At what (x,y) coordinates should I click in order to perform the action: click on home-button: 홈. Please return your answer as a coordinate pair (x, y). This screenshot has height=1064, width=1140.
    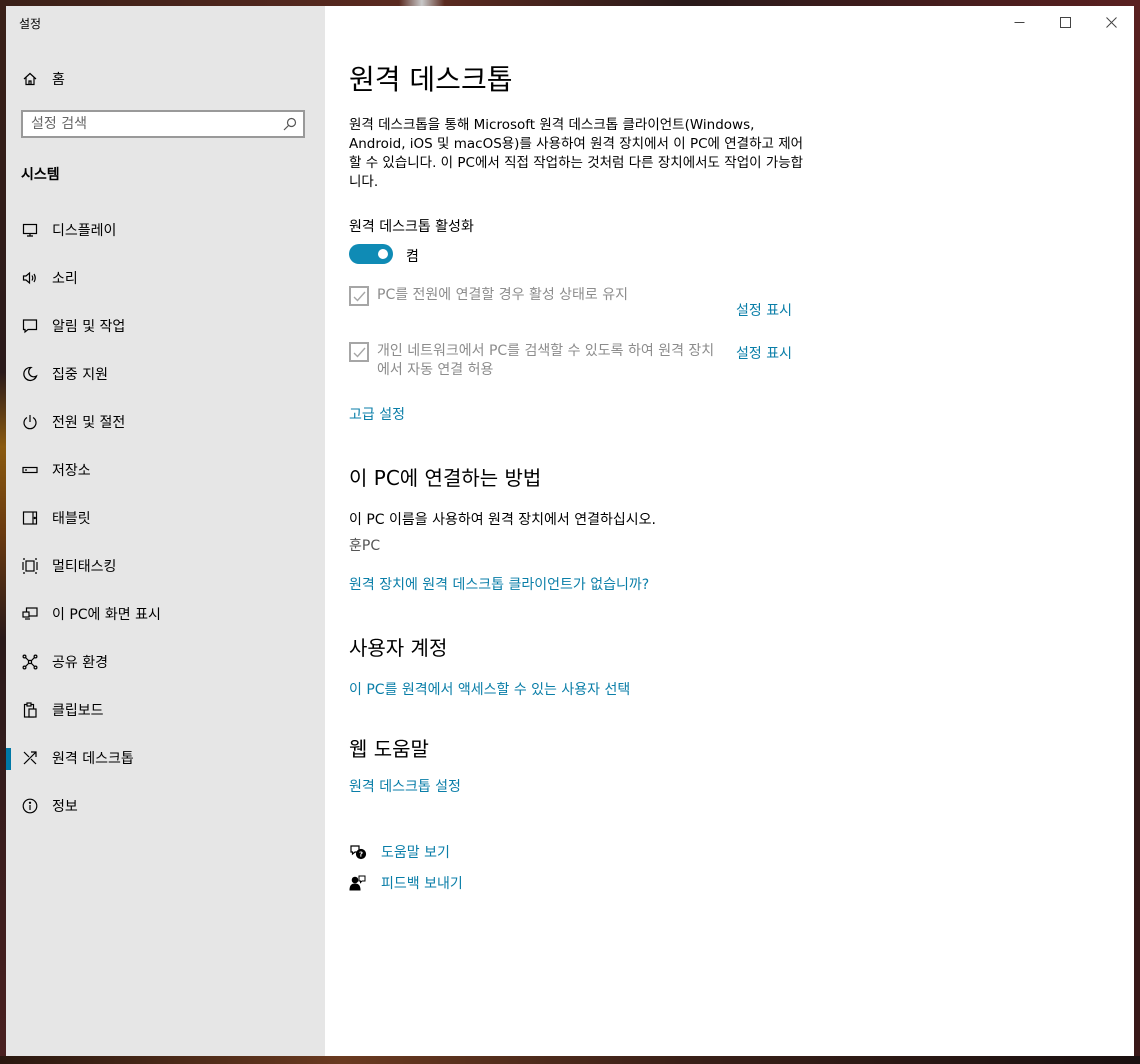
    Looking at the image, I should click on (165, 79).